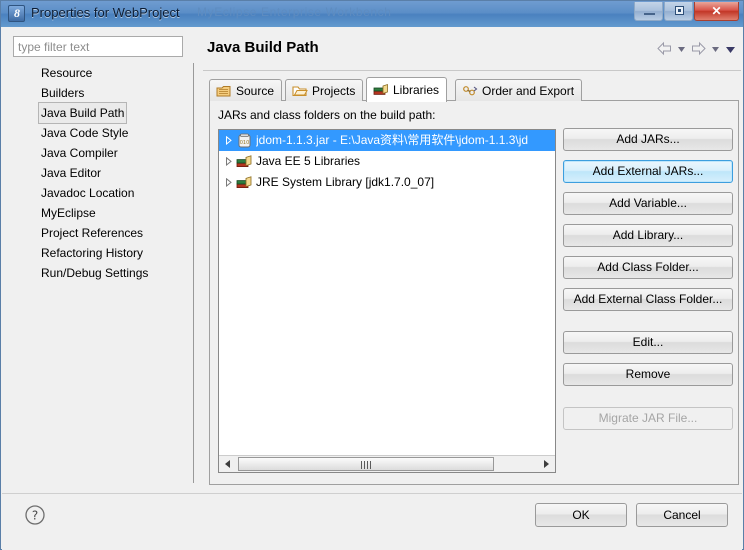  Describe the element at coordinates (103, 213) in the screenshot. I see `sidebar-item-myeclipse: MyEclipse` at that location.